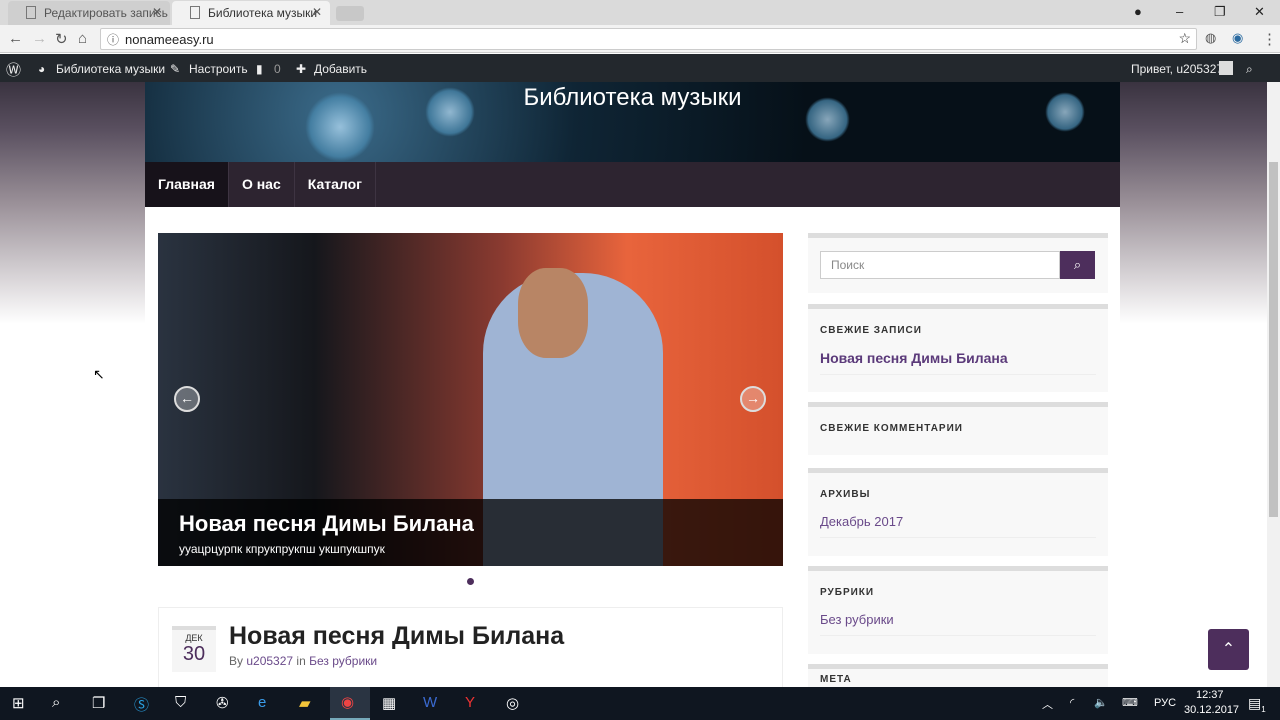 This screenshot has width=1280, height=720. Describe the element at coordinates (958, 362) in the screenshot. I see `recent-post-link: Новая песня Димы Билана` at that location.